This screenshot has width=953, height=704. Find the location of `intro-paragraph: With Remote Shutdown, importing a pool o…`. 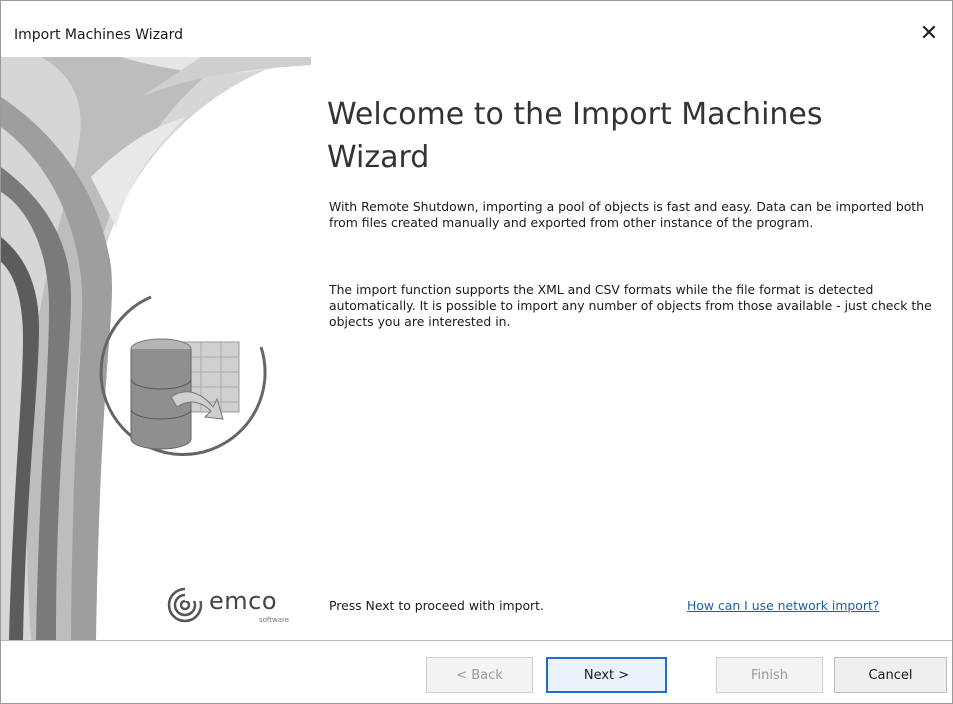

intro-paragraph: With Remote Shutdown, importing a pool o… is located at coordinates (627, 214).